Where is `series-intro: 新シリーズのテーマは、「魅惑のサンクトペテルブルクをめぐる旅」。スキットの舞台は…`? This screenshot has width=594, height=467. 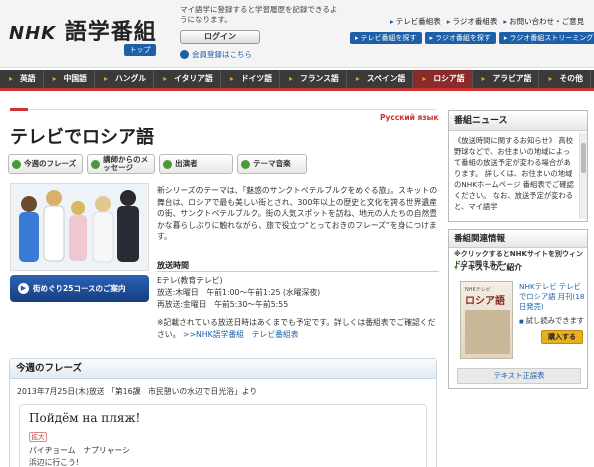 series-intro: 新シリーズのテーマは、「魅惑のサンクトペテルブルクをめぐる旅」。スキットの舞台は… is located at coordinates (297, 213).